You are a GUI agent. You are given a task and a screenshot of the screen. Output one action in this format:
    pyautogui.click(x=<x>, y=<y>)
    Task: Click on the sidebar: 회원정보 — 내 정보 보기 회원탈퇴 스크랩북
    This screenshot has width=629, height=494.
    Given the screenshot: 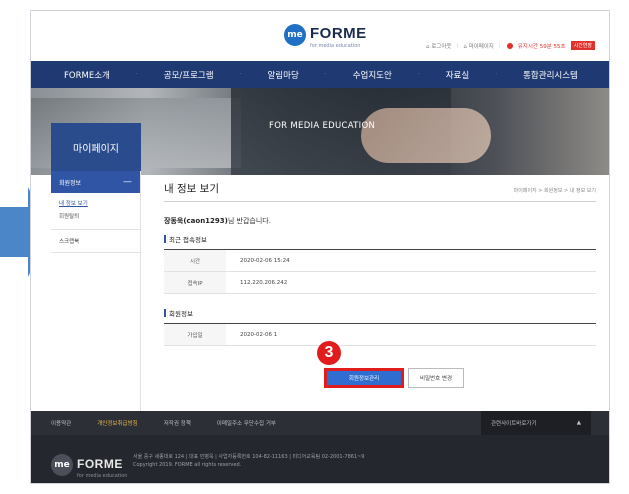 What is the action you would take?
    pyautogui.click(x=96, y=291)
    